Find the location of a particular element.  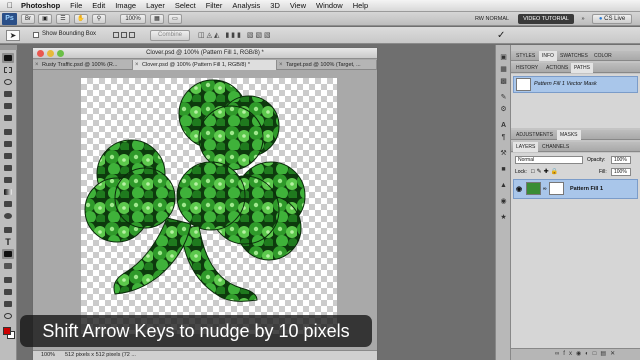

eyedropper-tool-icon is located at coordinates (8, 118).